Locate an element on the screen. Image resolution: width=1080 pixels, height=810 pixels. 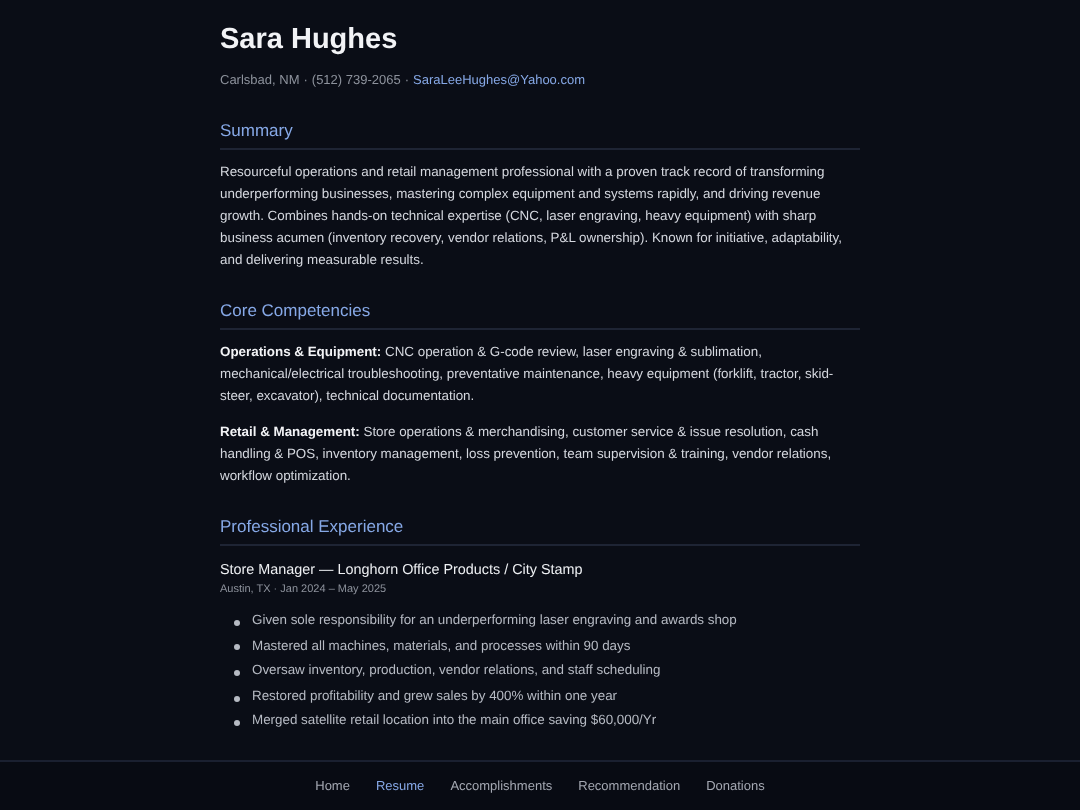
section-heading: Professional Experience is located at coordinates (540, 531).